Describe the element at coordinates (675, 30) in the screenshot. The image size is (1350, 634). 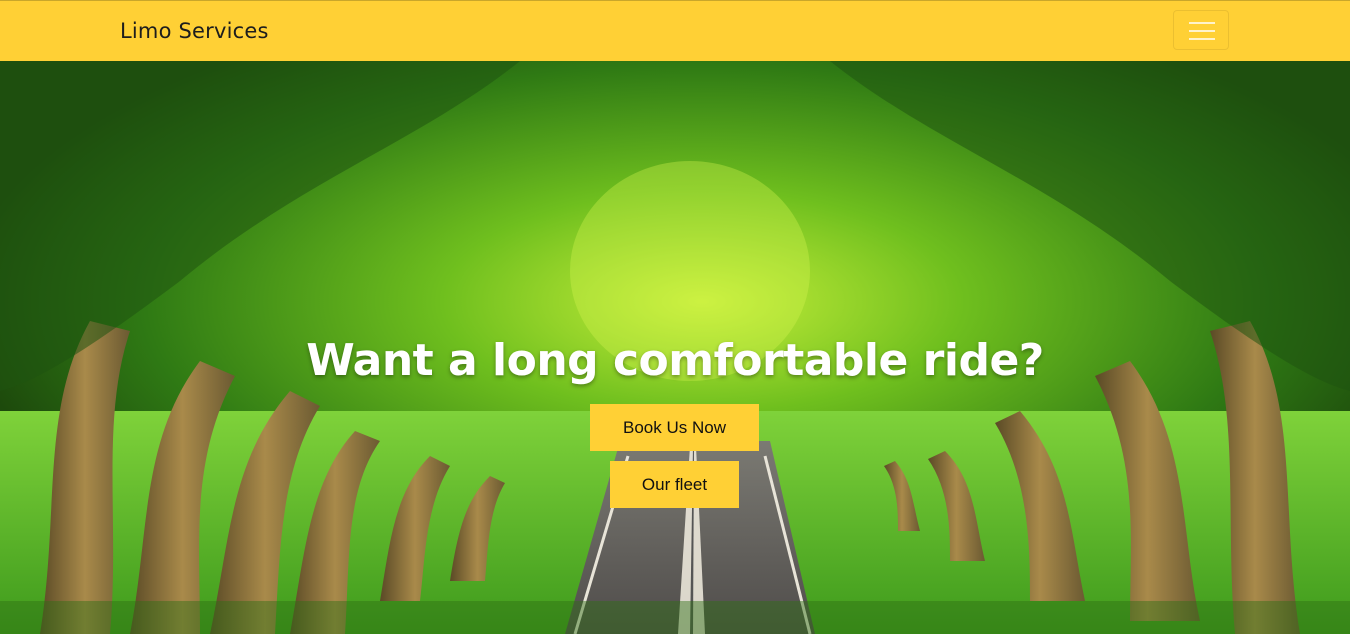
I see `top-navbar: Limo Services` at that location.